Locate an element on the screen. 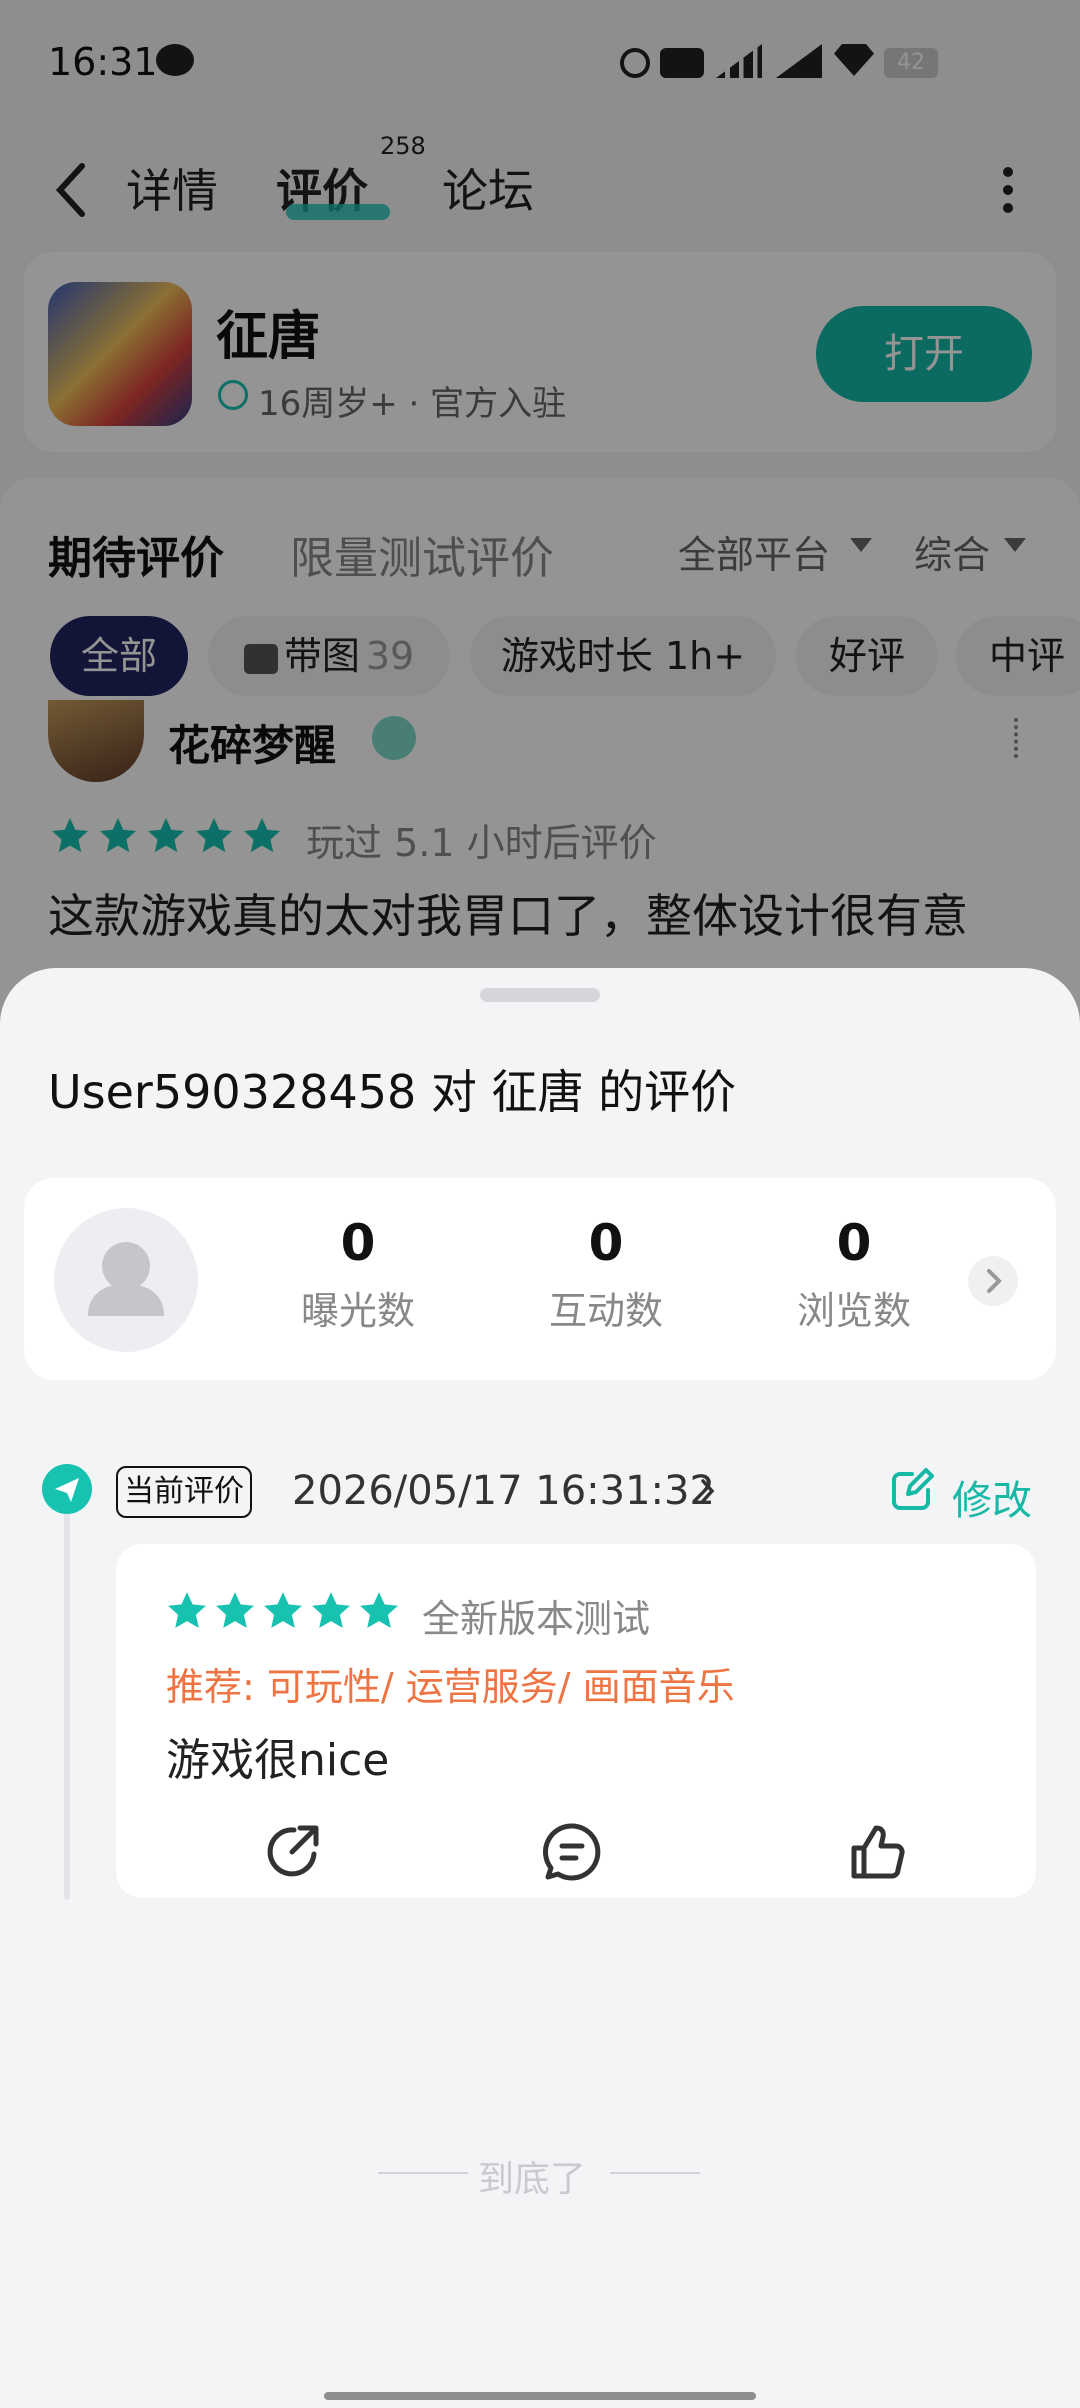 This screenshot has height=2408, width=1080. home-indicator is located at coordinates (540, 2396).